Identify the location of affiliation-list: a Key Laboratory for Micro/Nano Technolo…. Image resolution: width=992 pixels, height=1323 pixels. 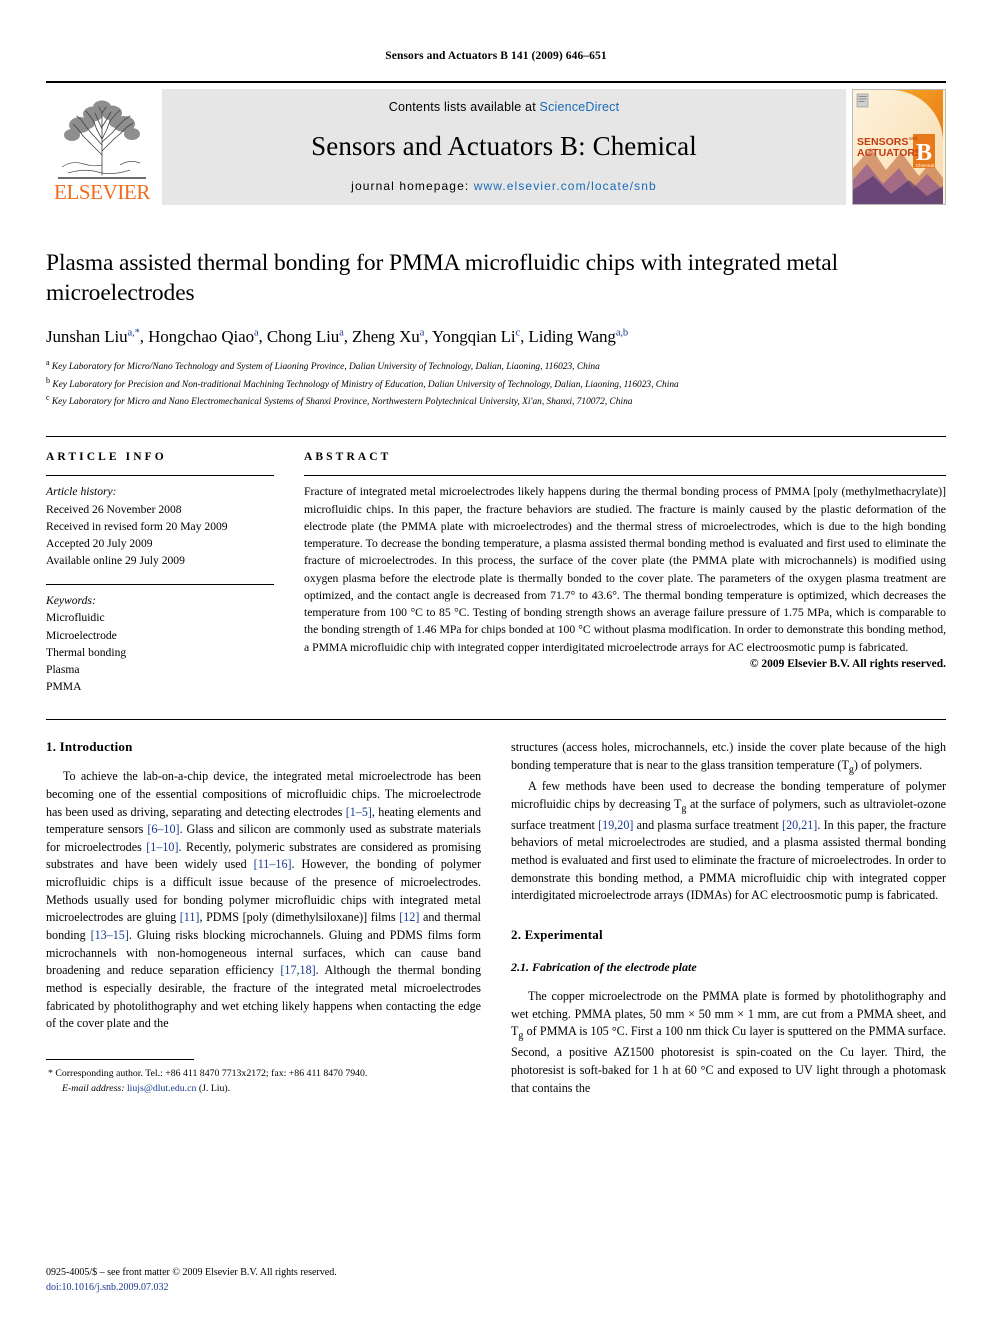
(496, 383).